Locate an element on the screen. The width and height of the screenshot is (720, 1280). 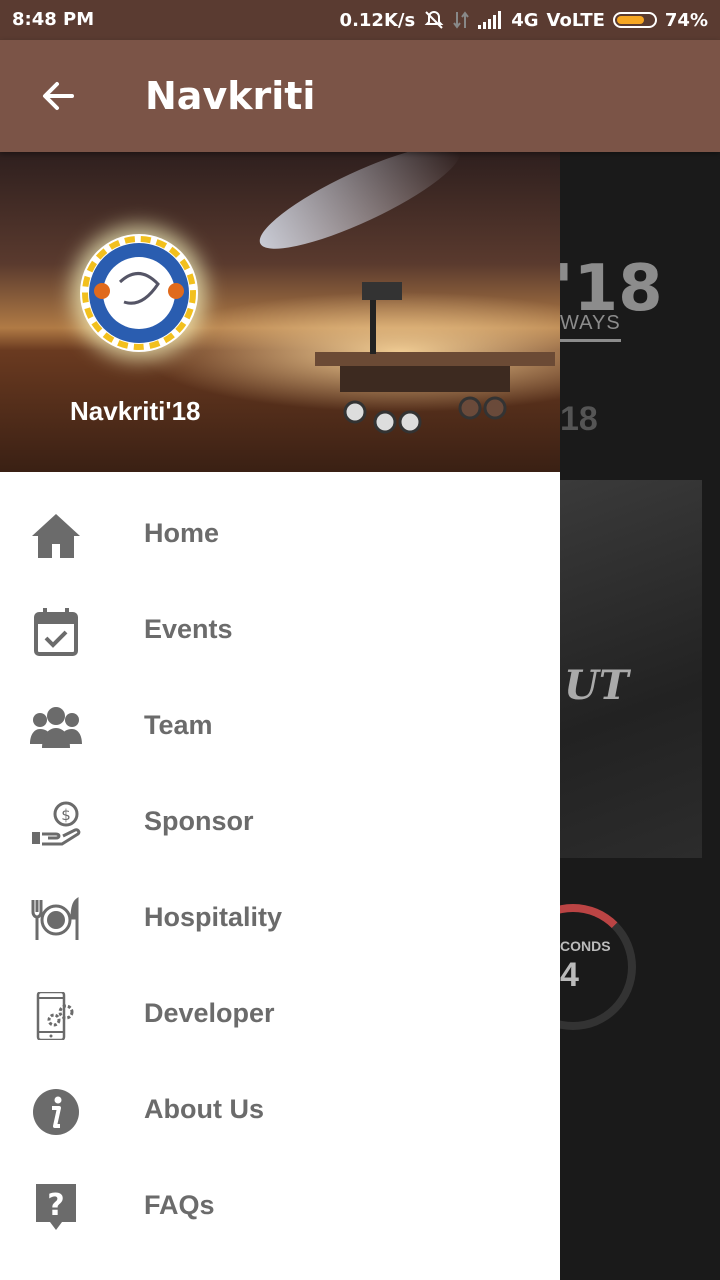
network-type: 4G is located at coordinates (525, 20).